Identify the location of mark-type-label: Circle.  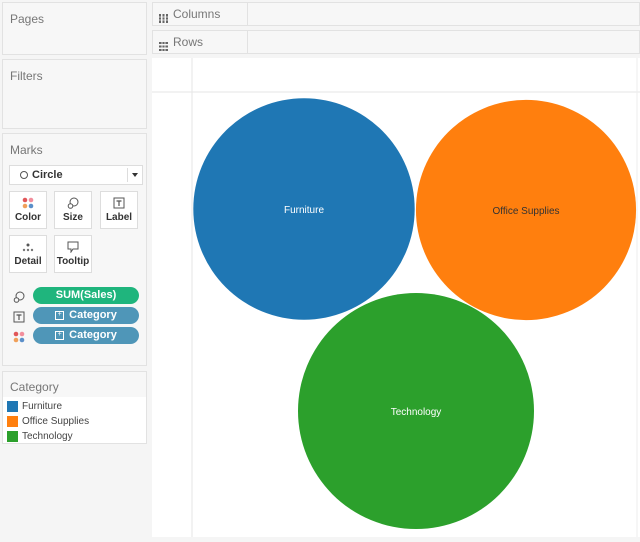
(47, 175).